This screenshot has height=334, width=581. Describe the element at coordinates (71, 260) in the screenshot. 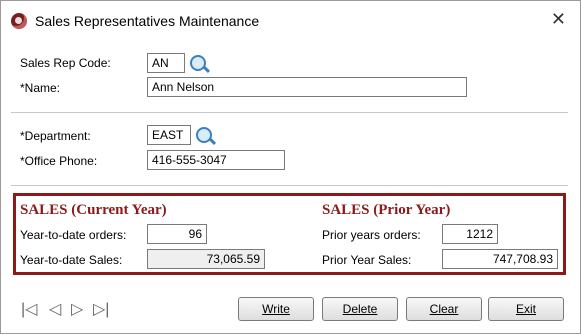

I see `ytd-sales-label: Year-to-date Sales:` at that location.